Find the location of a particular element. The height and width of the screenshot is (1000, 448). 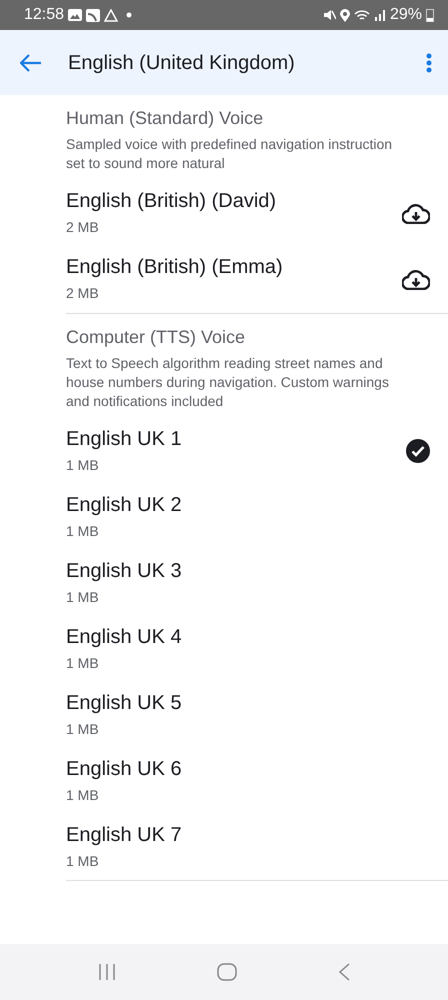

voice-item: English (British) (Emma) 2 MB is located at coordinates (257, 279).